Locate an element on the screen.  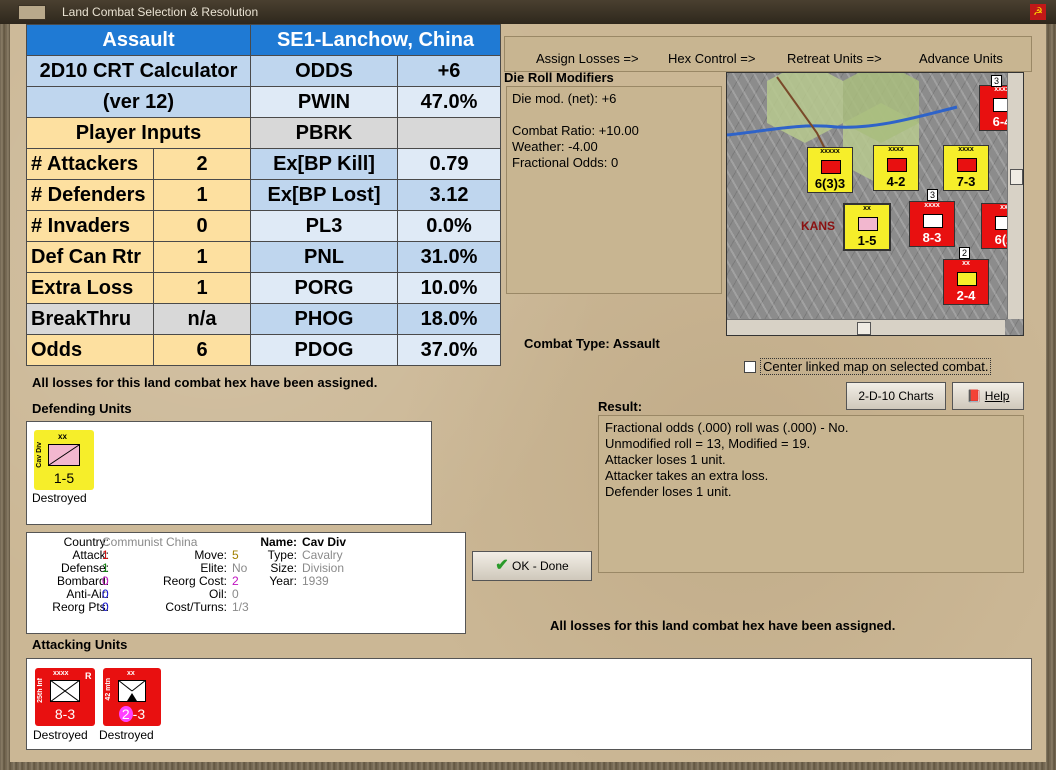
crt-out-value: 37.0% is located at coordinates (449, 350).